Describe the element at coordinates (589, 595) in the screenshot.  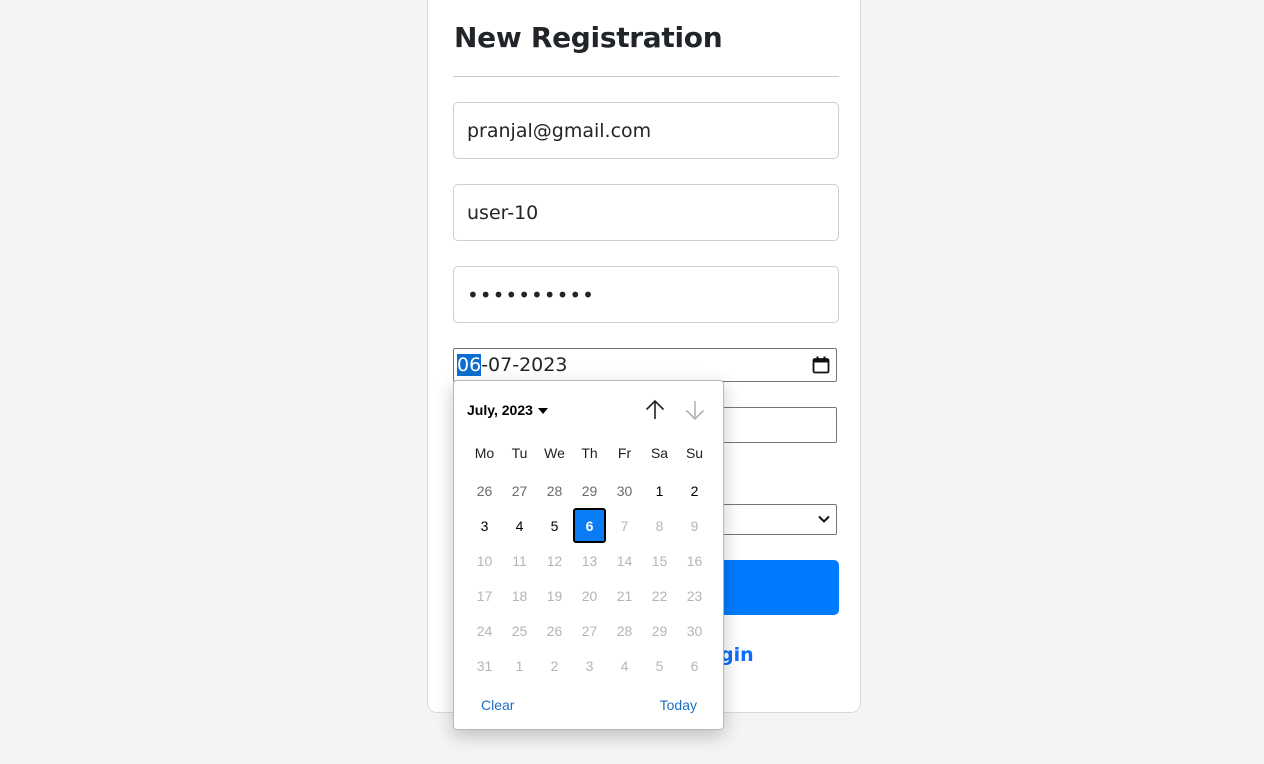
I see `calendar-day: 20` at that location.